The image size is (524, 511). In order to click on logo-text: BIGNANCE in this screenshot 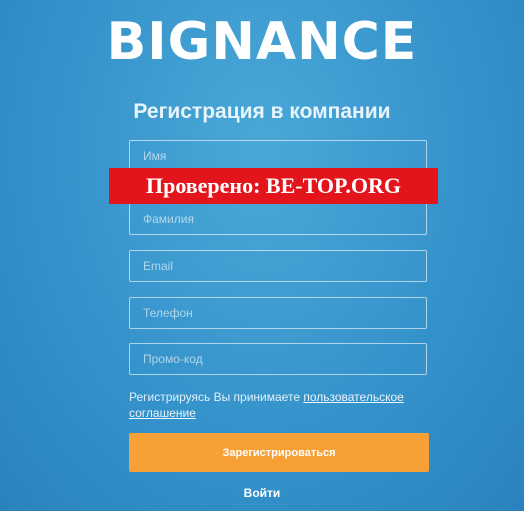, I will do `click(262, 42)`.